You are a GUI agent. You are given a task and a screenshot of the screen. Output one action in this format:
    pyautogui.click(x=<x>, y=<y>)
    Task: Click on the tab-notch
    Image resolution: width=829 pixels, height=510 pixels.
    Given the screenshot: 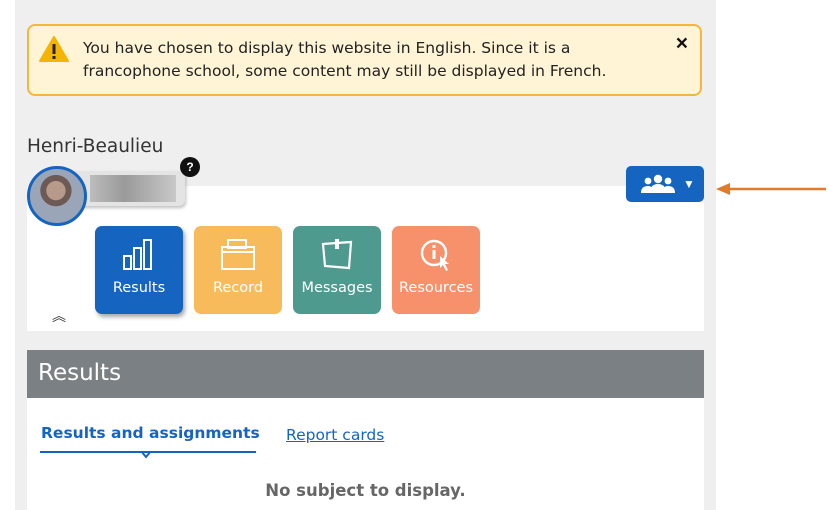 What is the action you would take?
    pyautogui.click(x=146, y=455)
    